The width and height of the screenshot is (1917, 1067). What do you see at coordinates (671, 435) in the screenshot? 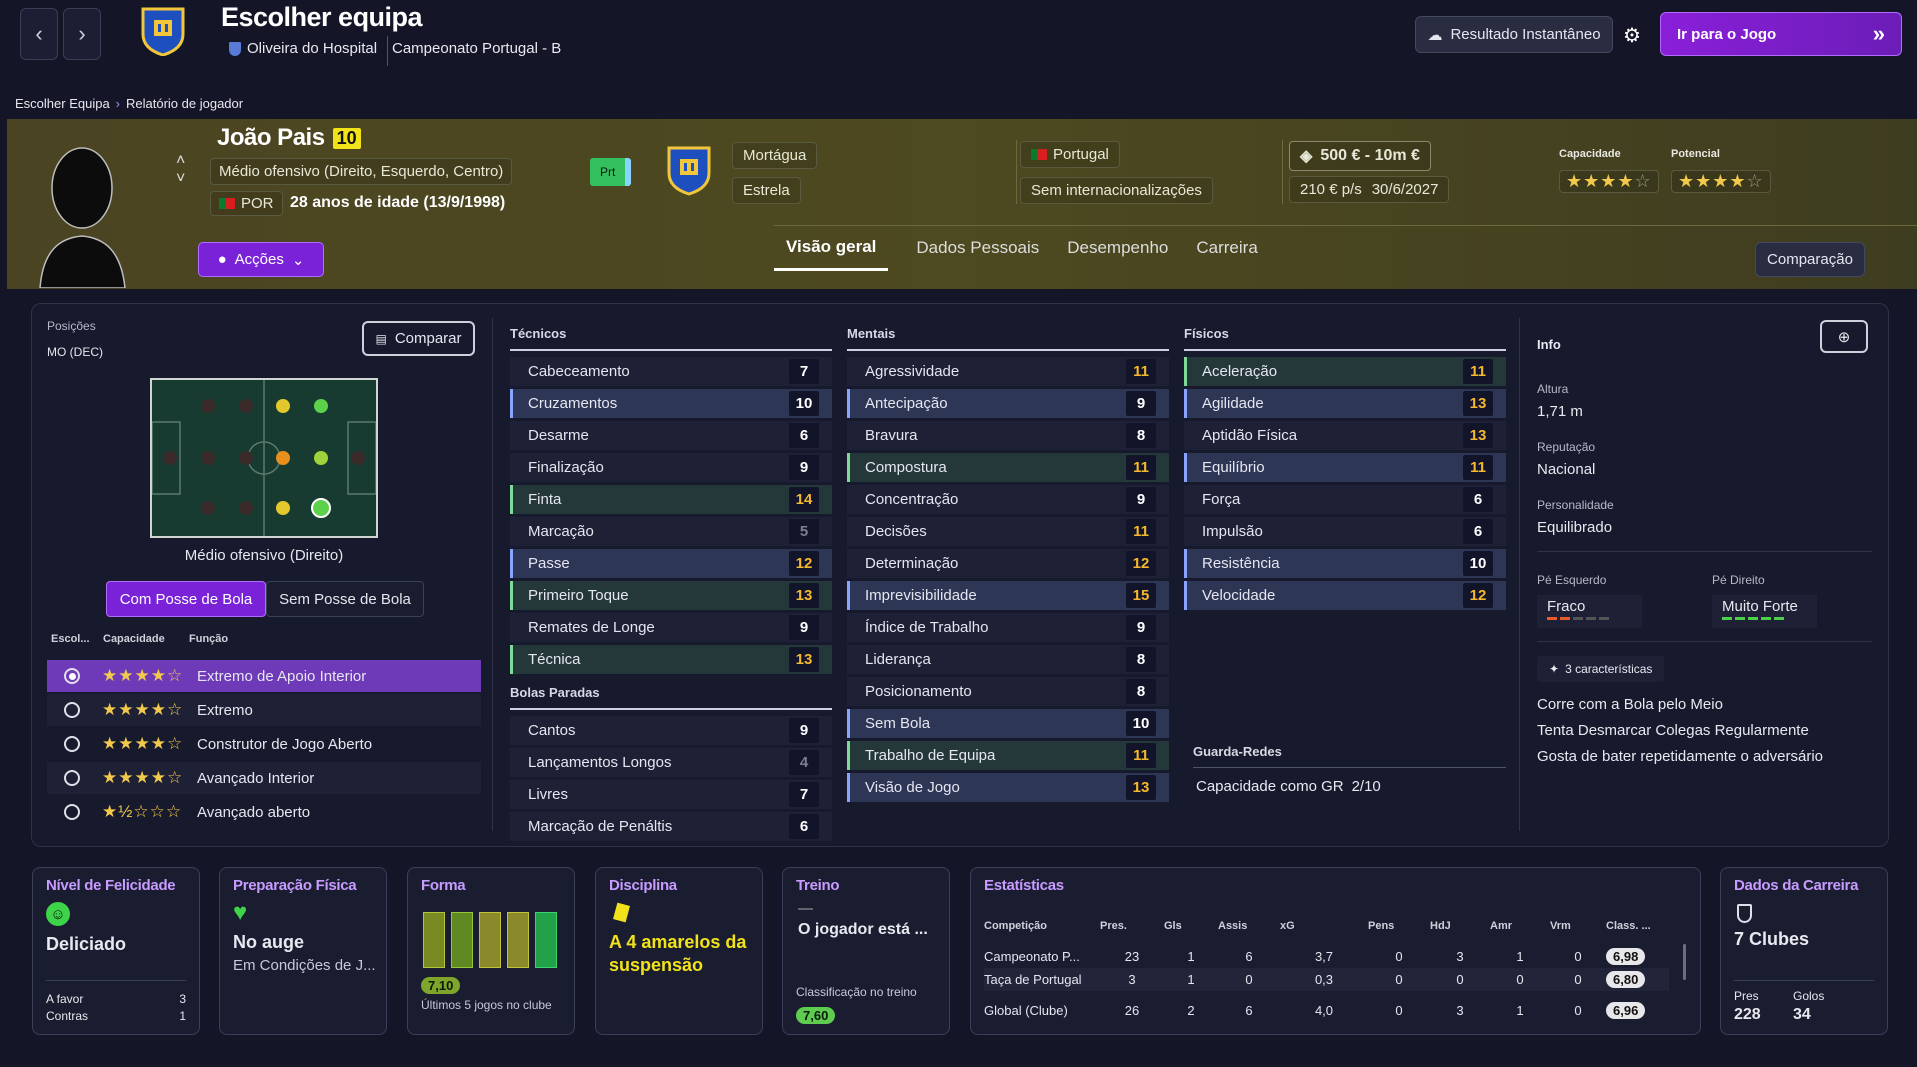
I see `attr-row: Desarme 6` at bounding box center [671, 435].